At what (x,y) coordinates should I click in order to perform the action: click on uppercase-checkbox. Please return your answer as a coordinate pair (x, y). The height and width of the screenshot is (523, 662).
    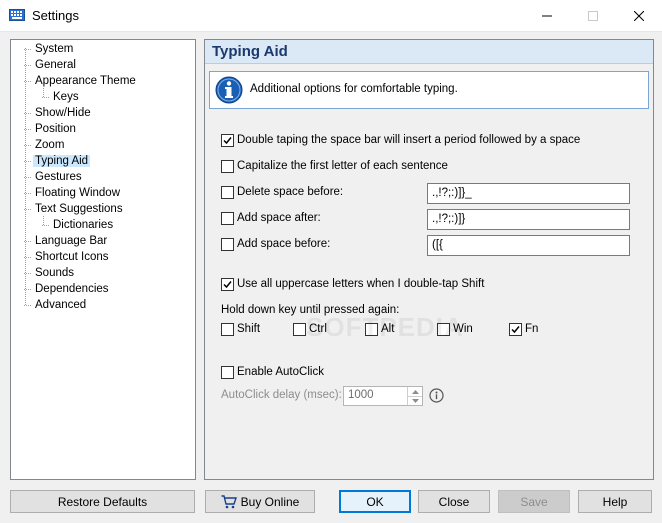
    Looking at the image, I should click on (227, 284).